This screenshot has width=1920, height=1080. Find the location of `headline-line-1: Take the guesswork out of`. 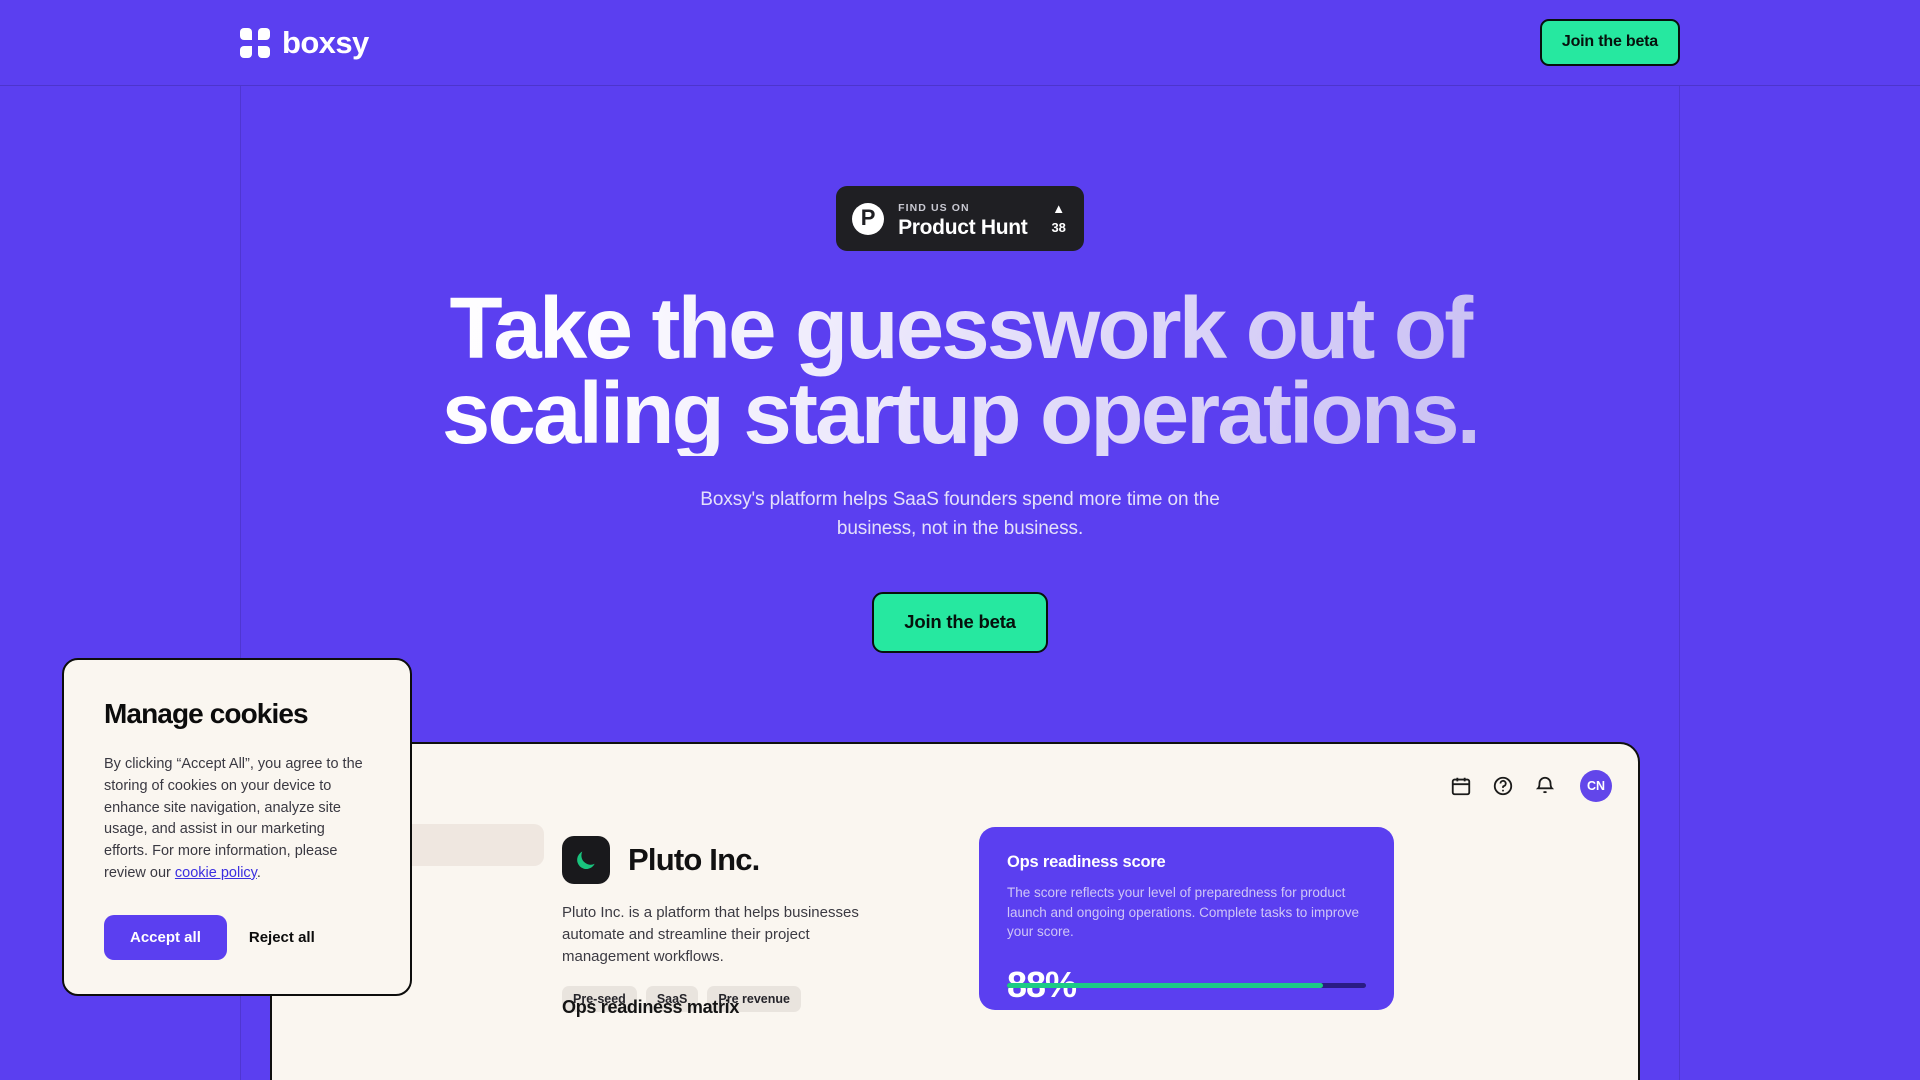

headline-line-1: Take the guesswork out of is located at coordinates (960, 329).